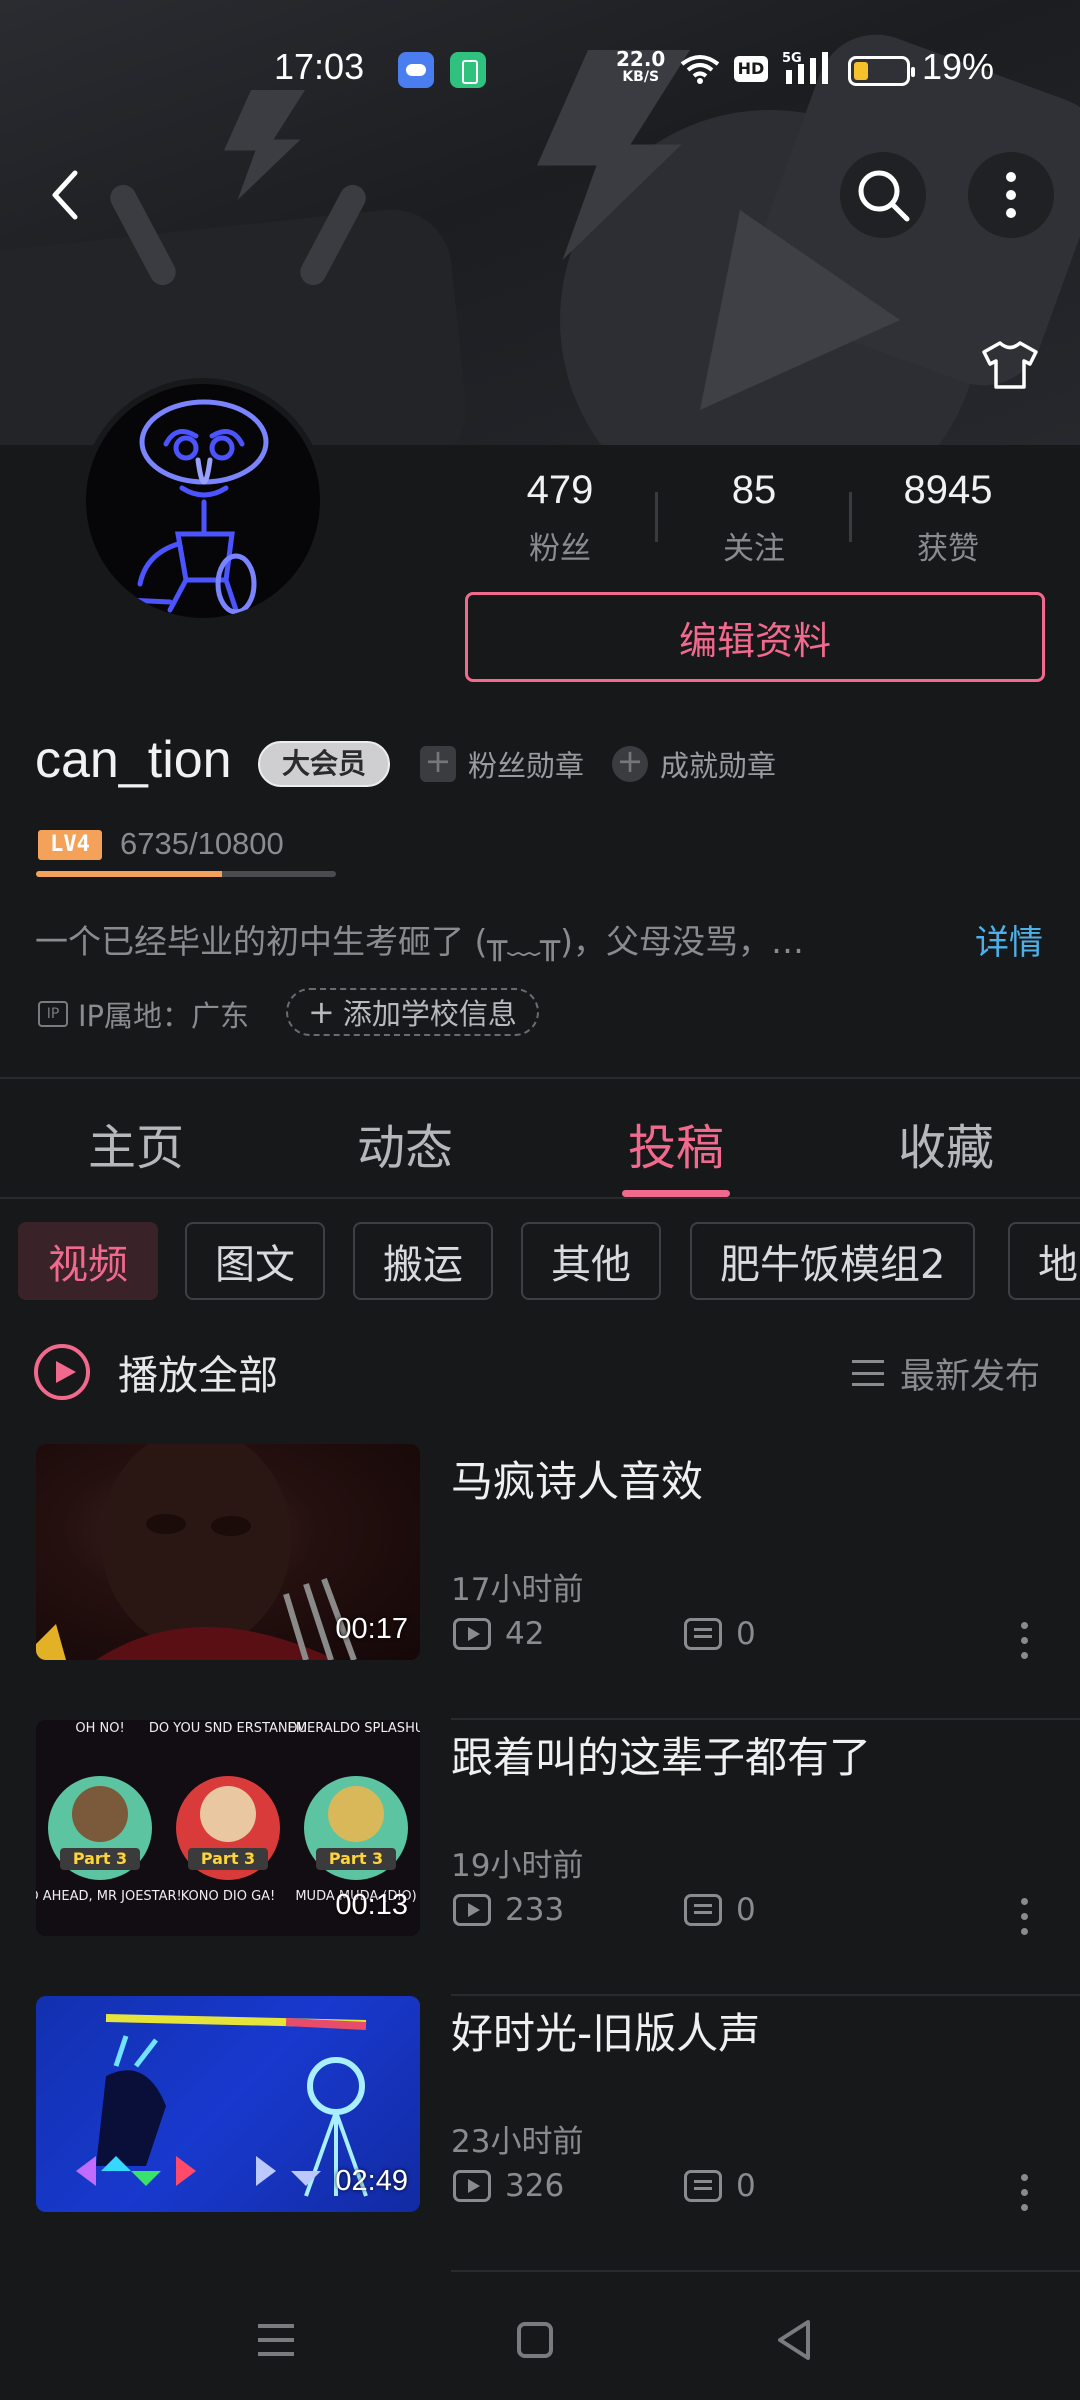 This screenshot has width=1080, height=2400. Describe the element at coordinates (133, 760) in the screenshot. I see `username: can_tion` at that location.